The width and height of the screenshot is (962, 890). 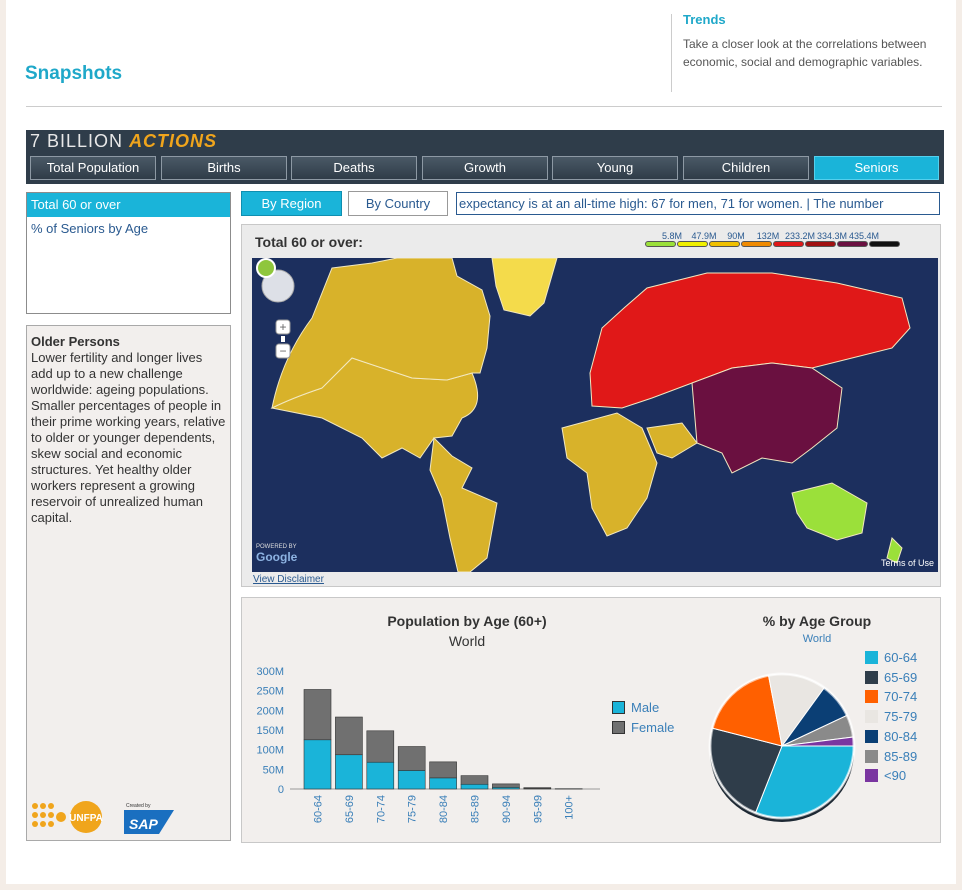 What do you see at coordinates (736, 236) in the screenshot?
I see `map-legend-value: 90M` at bounding box center [736, 236].